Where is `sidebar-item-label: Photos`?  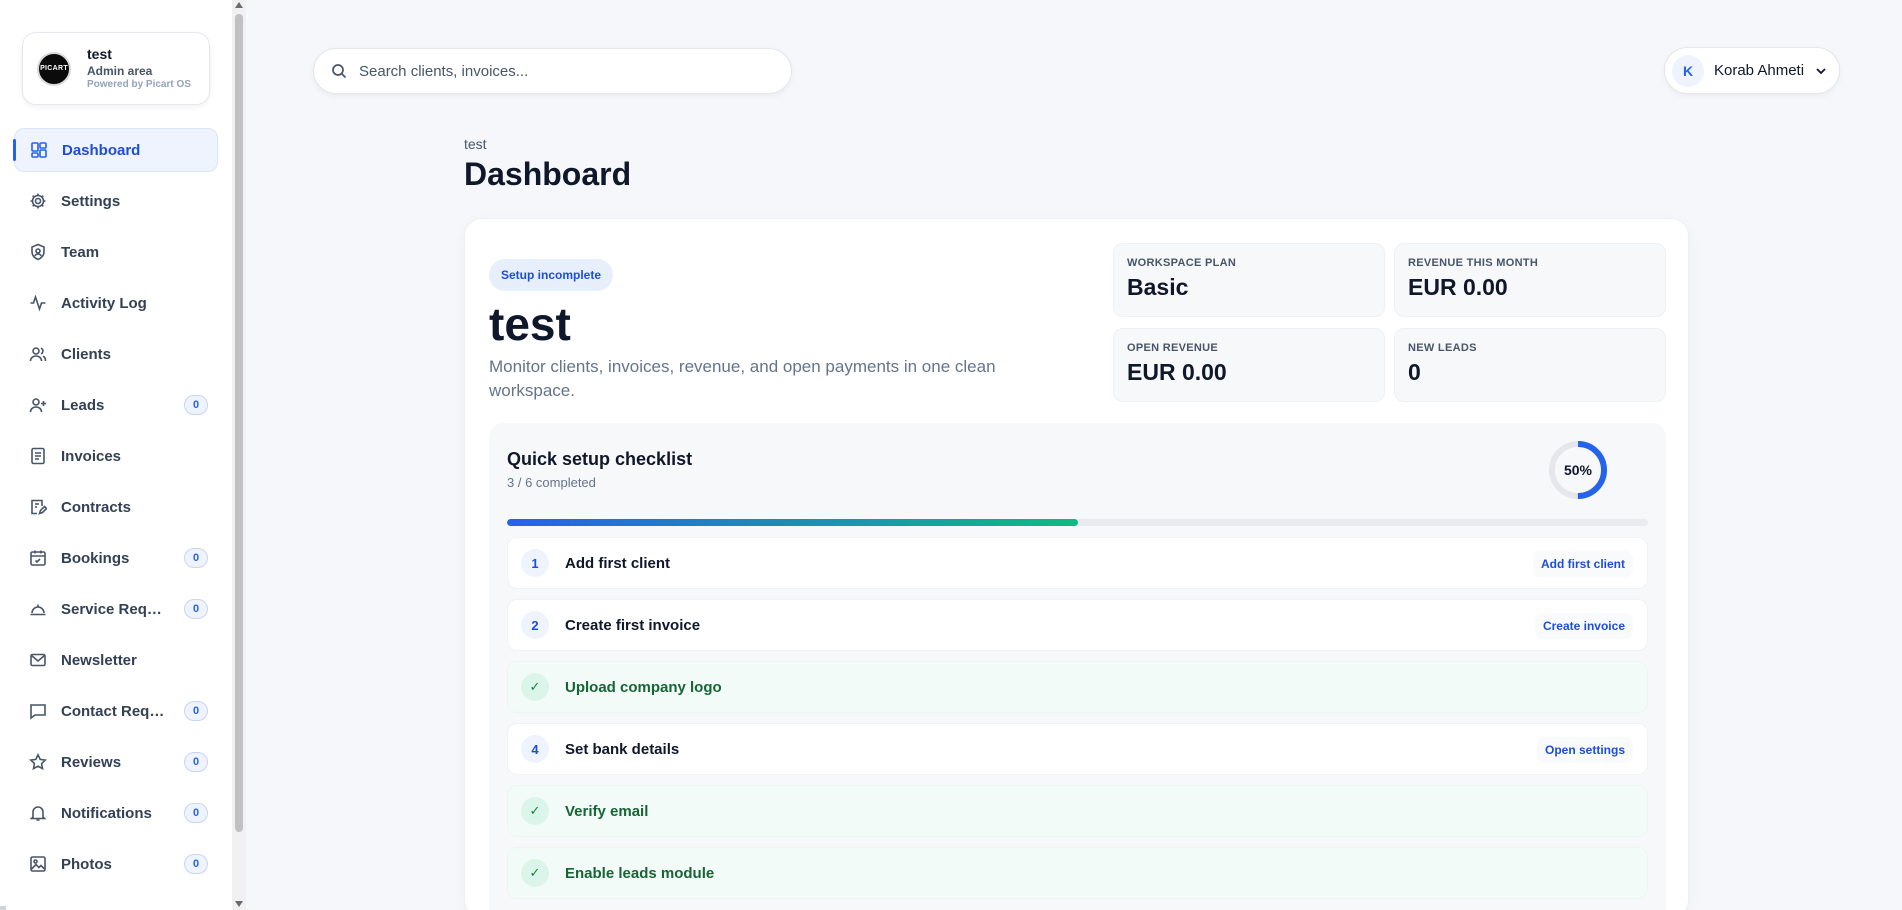 sidebar-item-label: Photos is located at coordinates (86, 864).